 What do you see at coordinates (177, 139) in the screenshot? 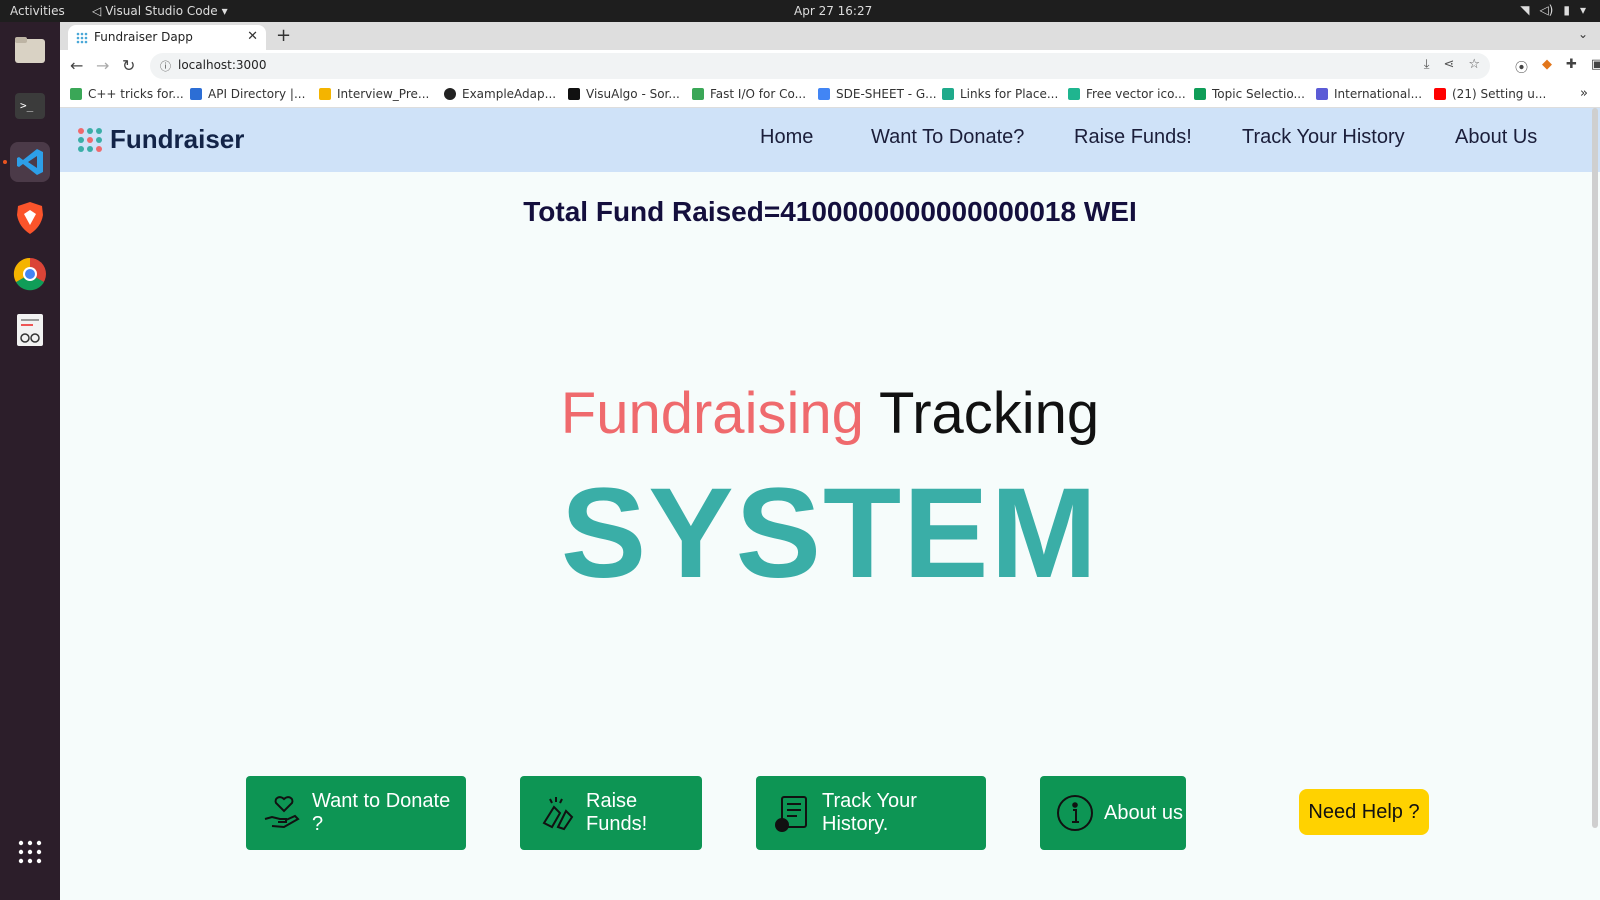
I see `brand-name: Fundraiser` at bounding box center [177, 139].